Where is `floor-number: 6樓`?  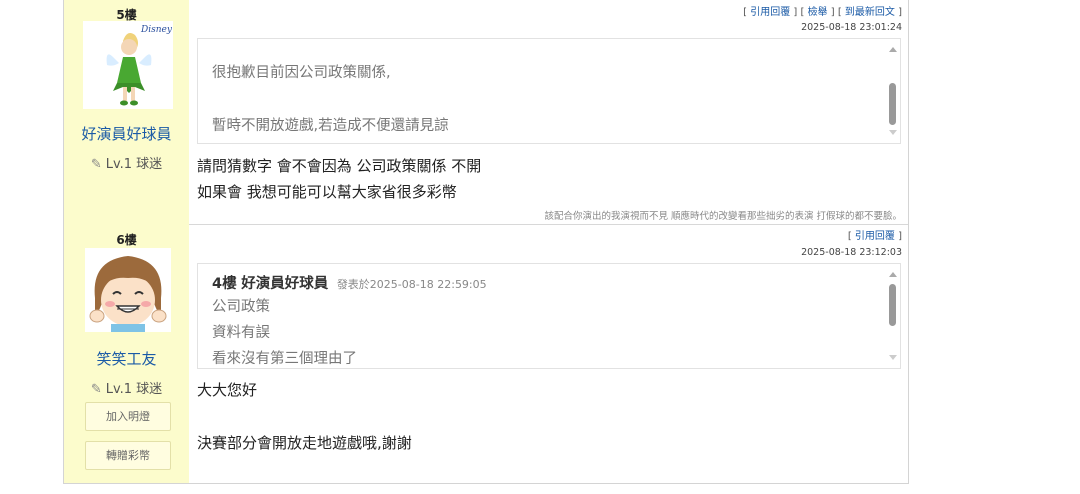 floor-number: 6樓 is located at coordinates (126, 240).